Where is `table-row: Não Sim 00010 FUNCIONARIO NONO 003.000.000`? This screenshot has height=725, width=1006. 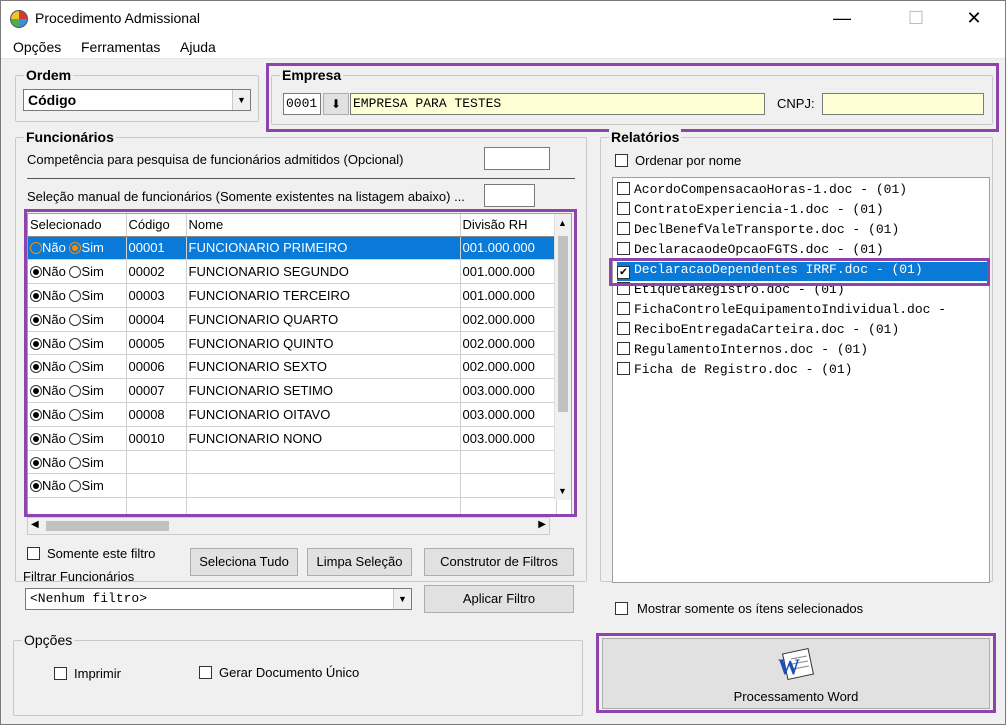 table-row: Não Sim 00010 FUNCIONARIO NONO 003.000.000 is located at coordinates (292, 438).